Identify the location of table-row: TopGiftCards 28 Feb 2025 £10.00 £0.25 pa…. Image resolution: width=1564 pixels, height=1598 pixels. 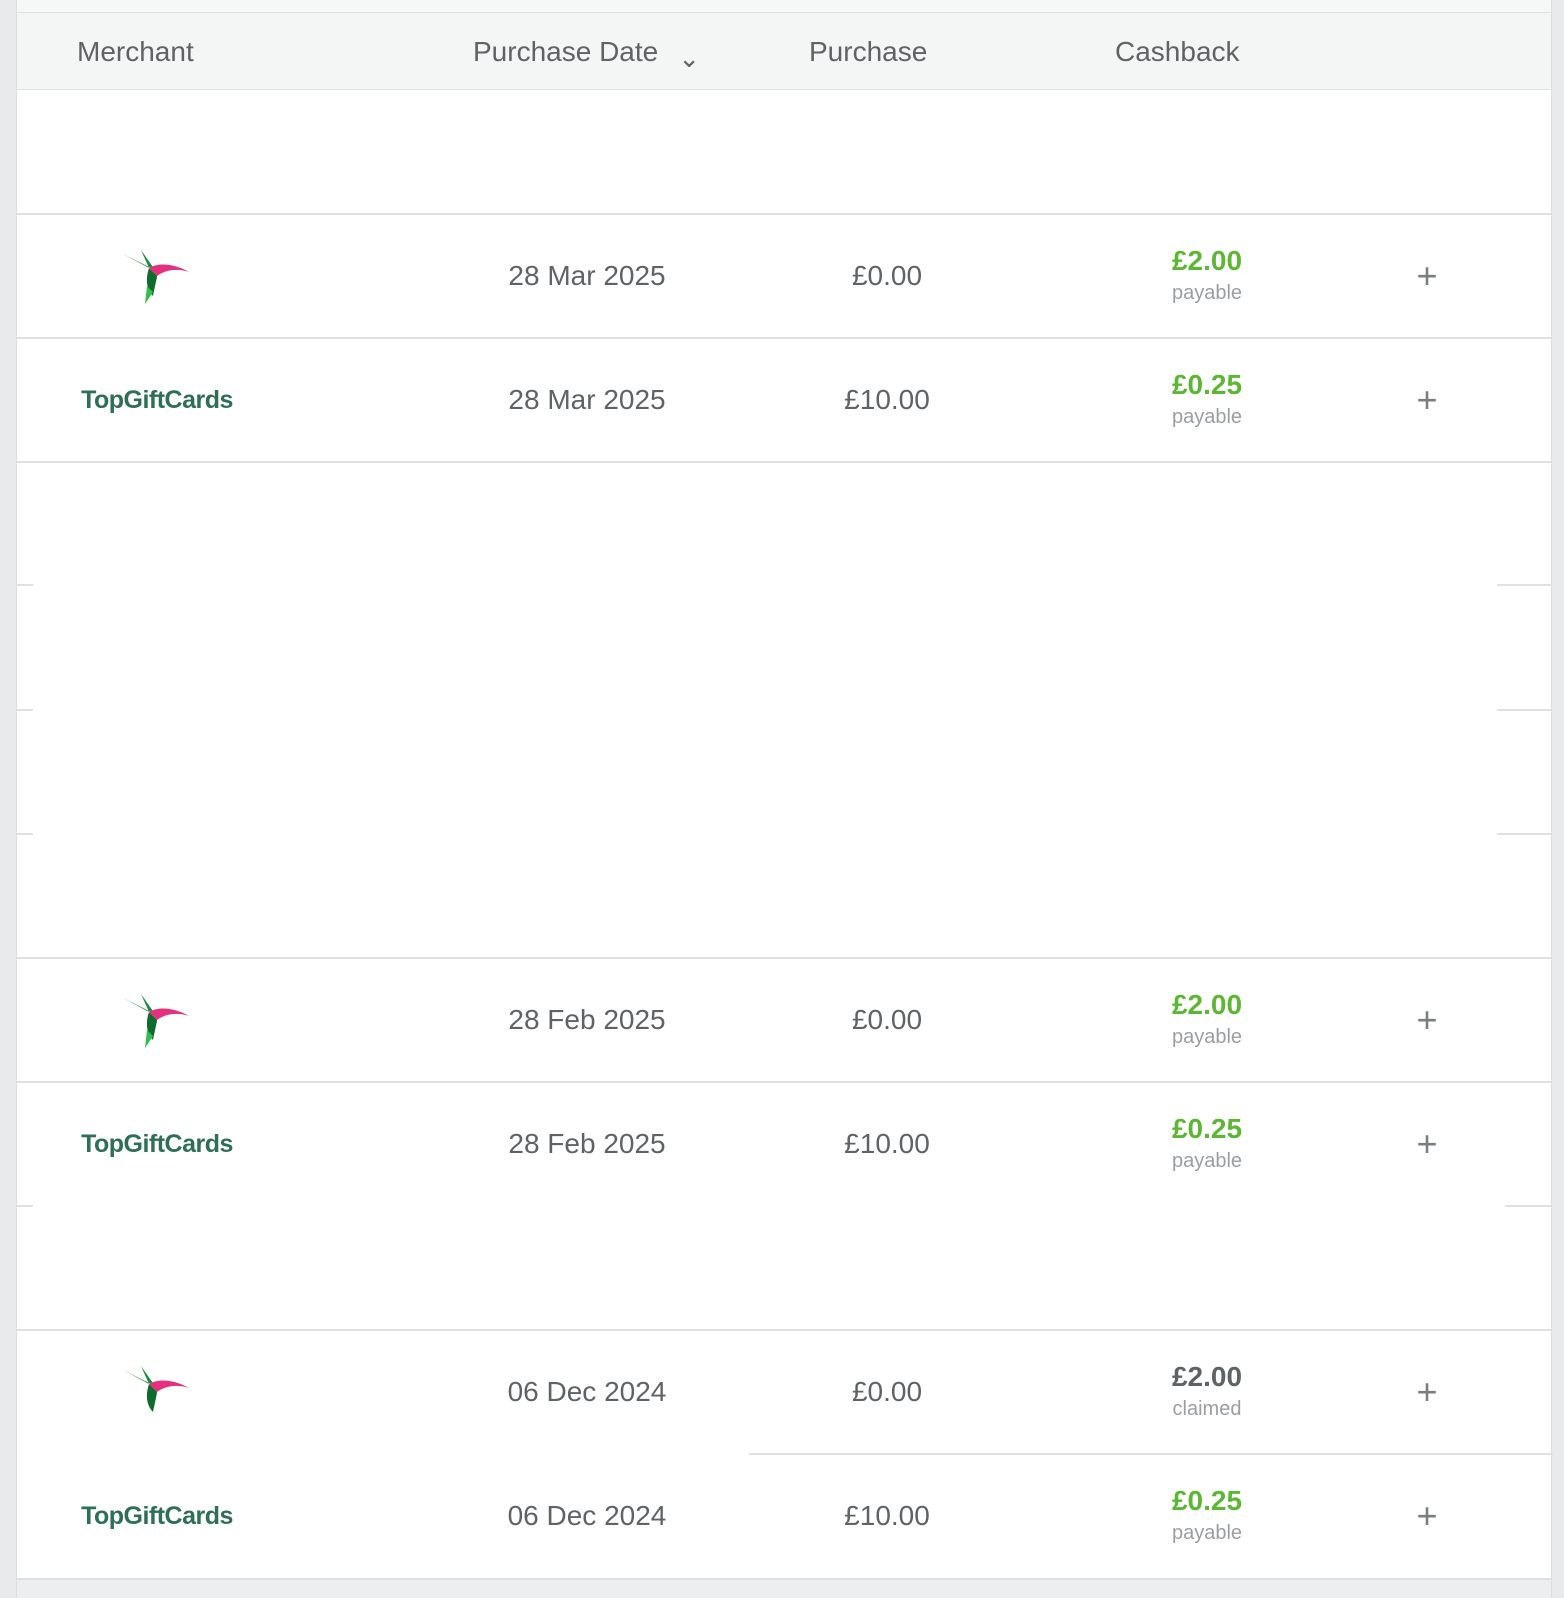
(784, 1144).